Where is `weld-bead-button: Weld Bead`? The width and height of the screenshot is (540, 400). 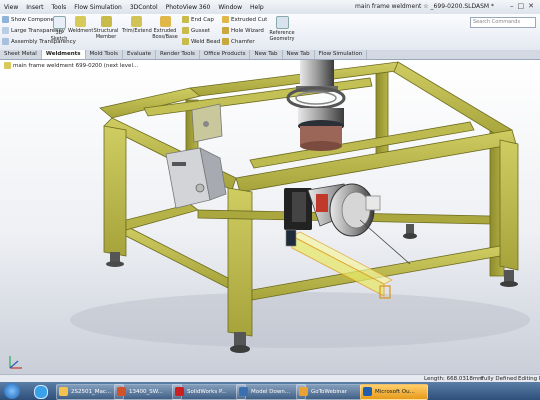 weld-bead-button: Weld Bead is located at coordinates (201, 41).